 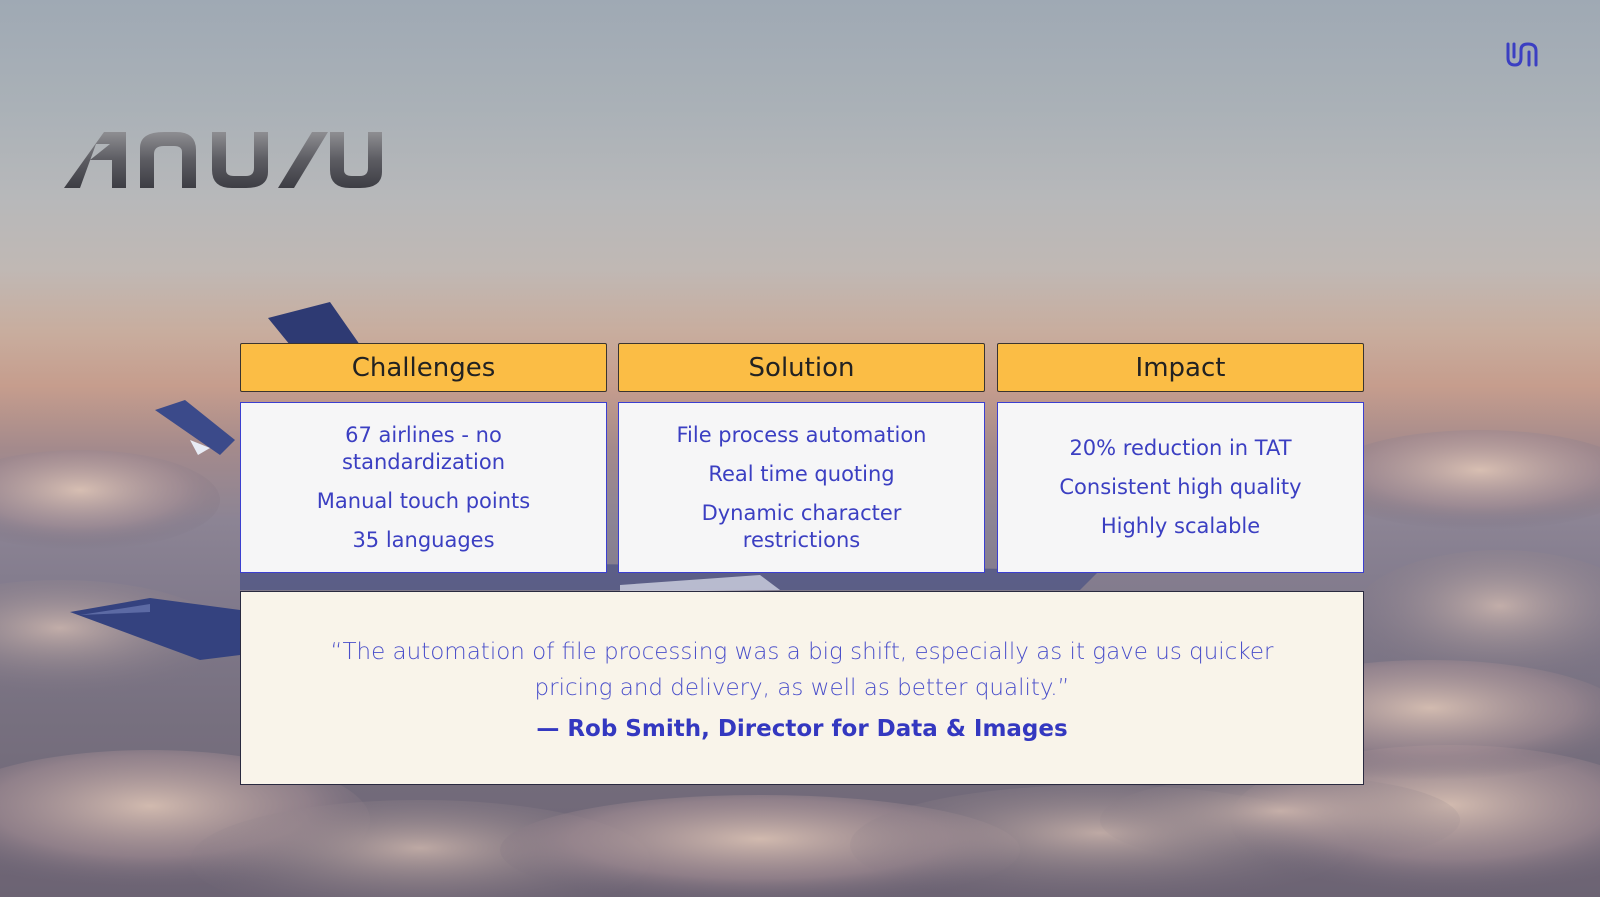 I want to click on solution-item: File process automation, so click(x=801, y=434).